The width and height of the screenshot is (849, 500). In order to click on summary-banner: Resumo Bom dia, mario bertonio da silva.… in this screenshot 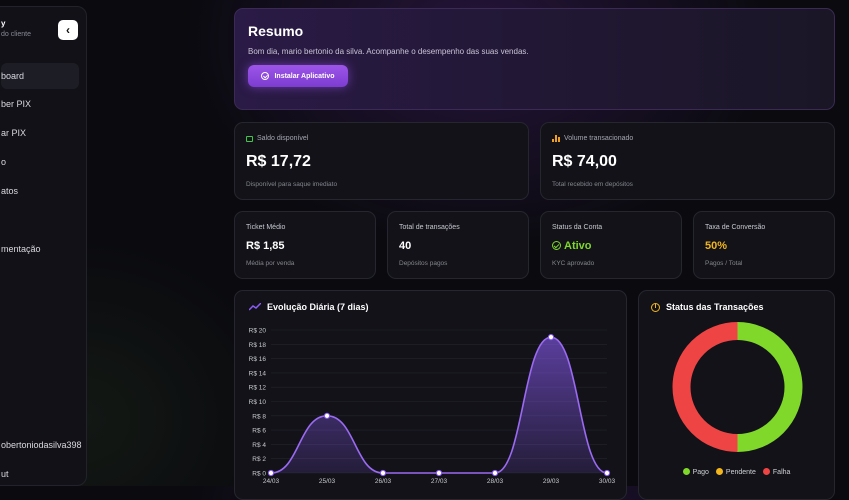, I will do `click(534, 59)`.